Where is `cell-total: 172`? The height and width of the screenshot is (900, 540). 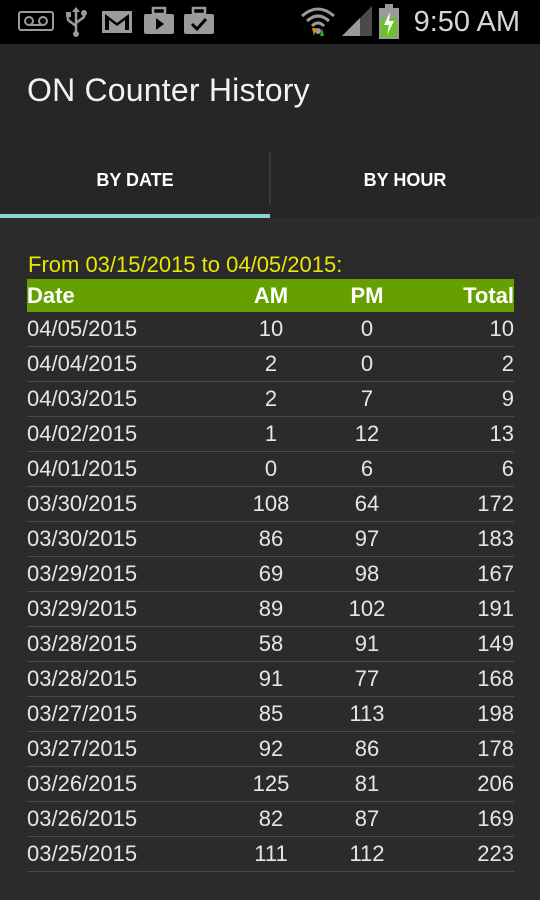 cell-total: 172 is located at coordinates (495, 503).